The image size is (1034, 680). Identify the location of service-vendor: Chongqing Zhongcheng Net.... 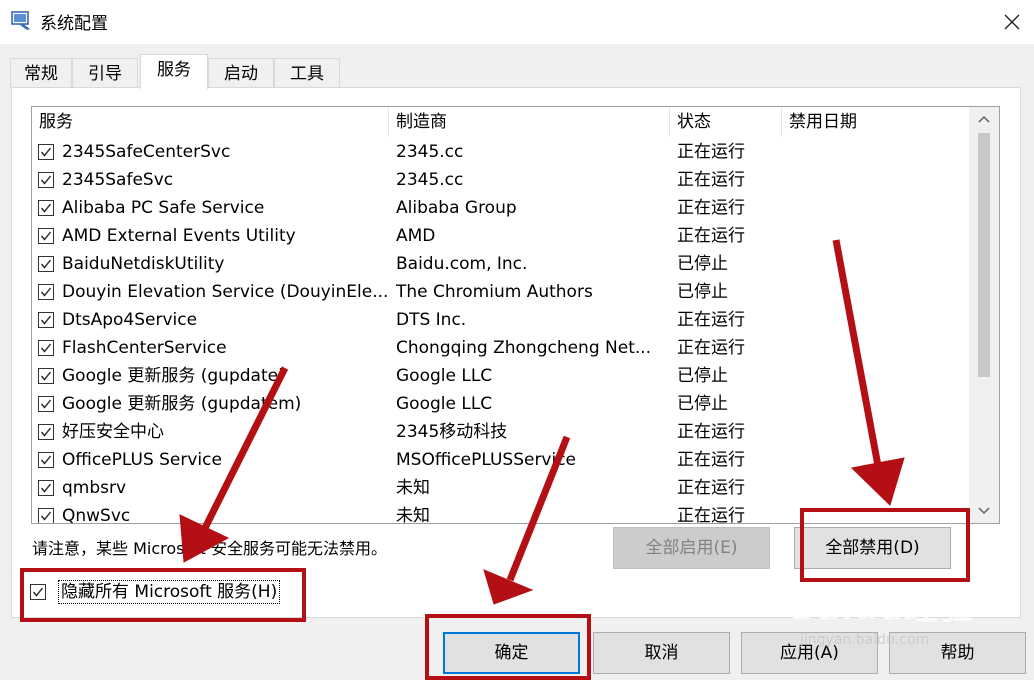
(524, 348).